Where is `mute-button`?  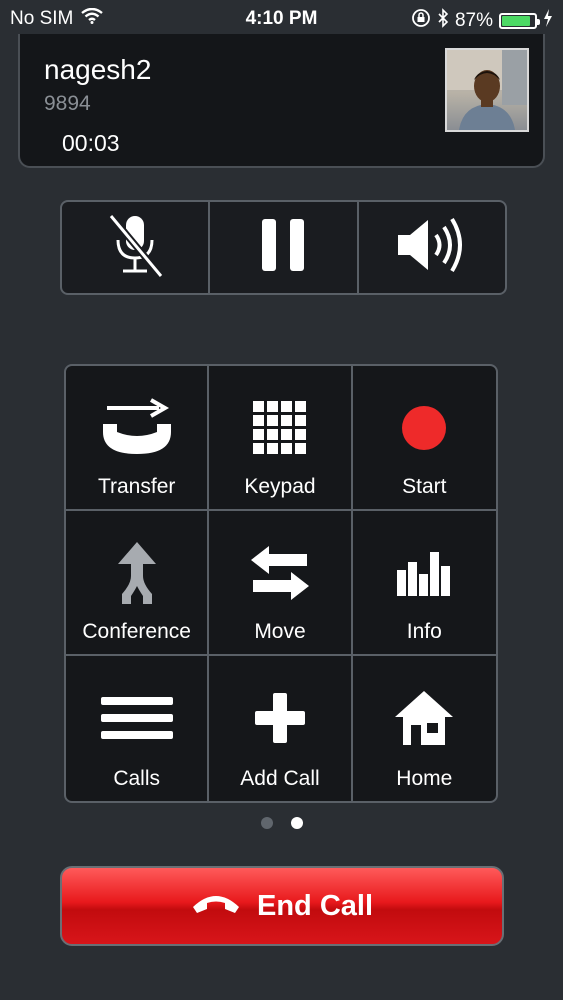
mute-button is located at coordinates (136, 247).